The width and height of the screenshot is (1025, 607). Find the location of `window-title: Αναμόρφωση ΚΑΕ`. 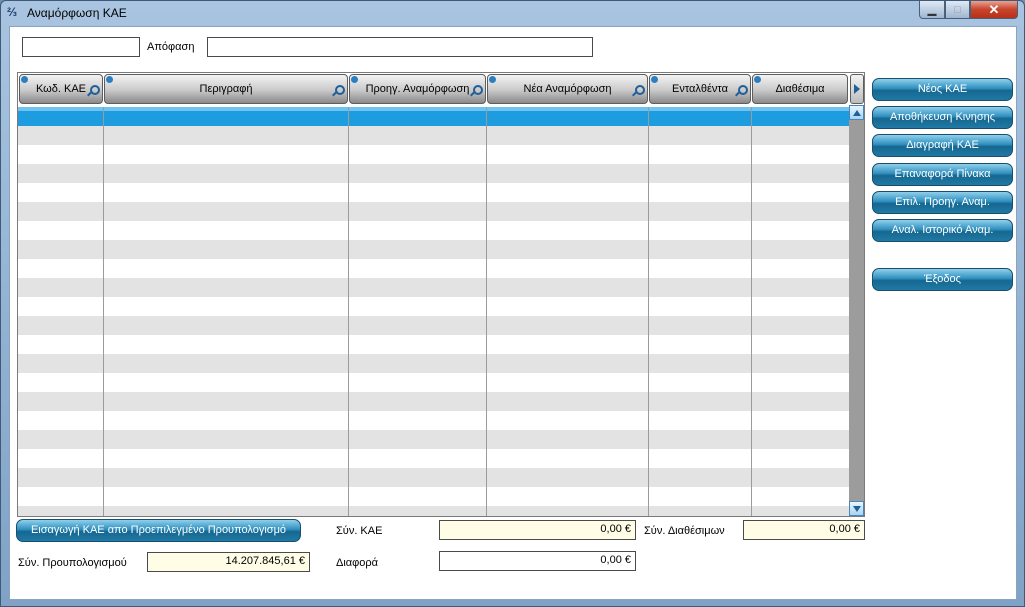

window-title: Αναμόρφωση ΚΑΕ is located at coordinates (77, 13).